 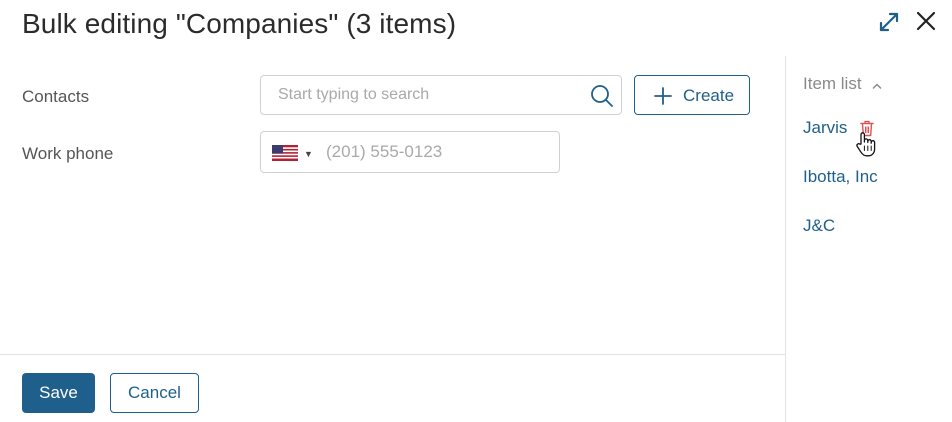 I want to click on item-list-item-jc: J&C, so click(x=819, y=226).